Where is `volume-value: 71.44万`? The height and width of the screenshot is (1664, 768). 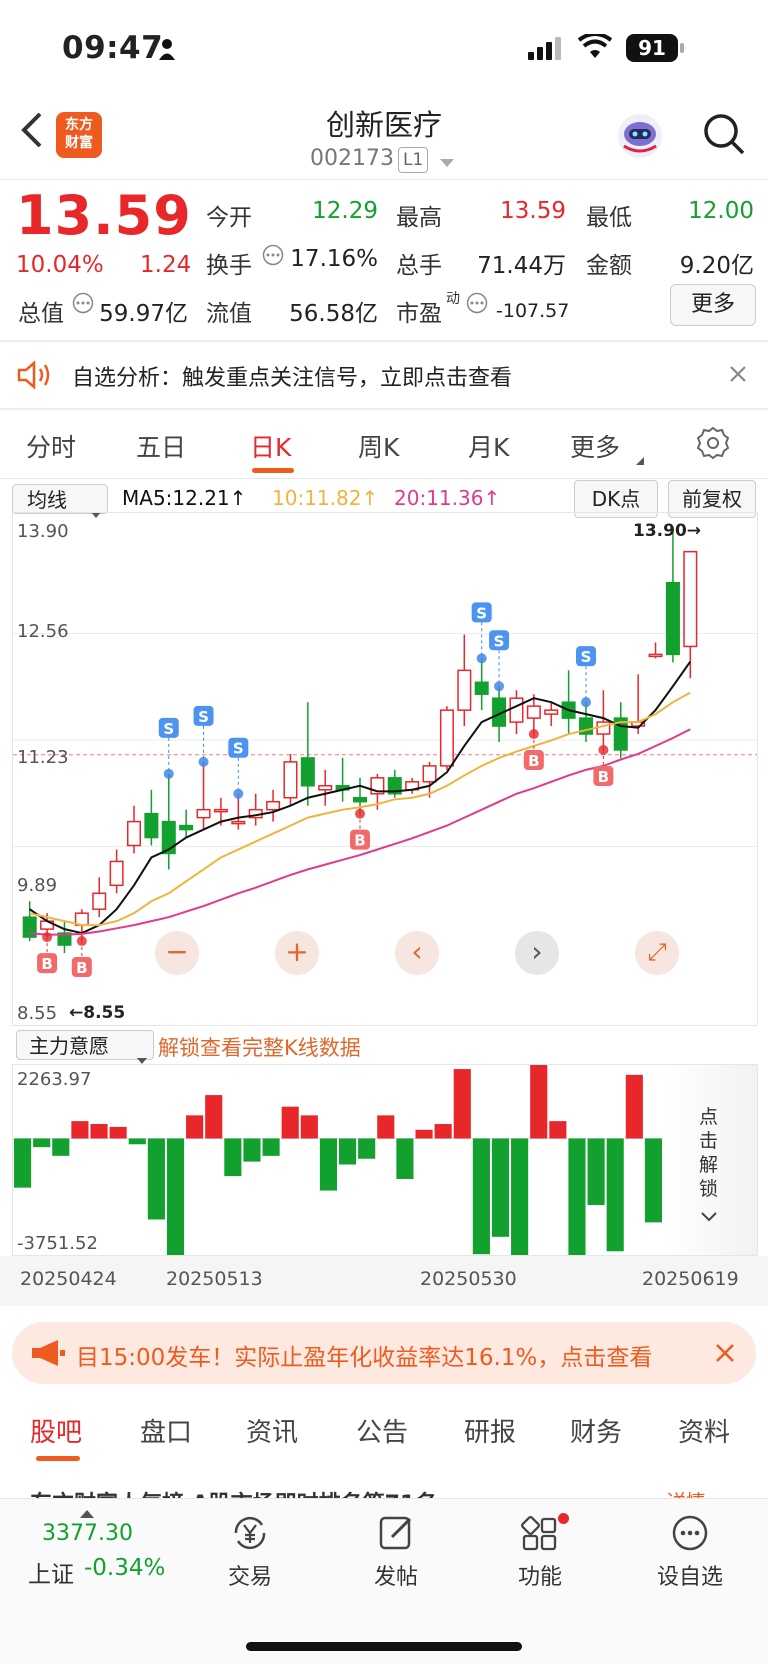
volume-value: 71.44万 is located at coordinates (521, 266).